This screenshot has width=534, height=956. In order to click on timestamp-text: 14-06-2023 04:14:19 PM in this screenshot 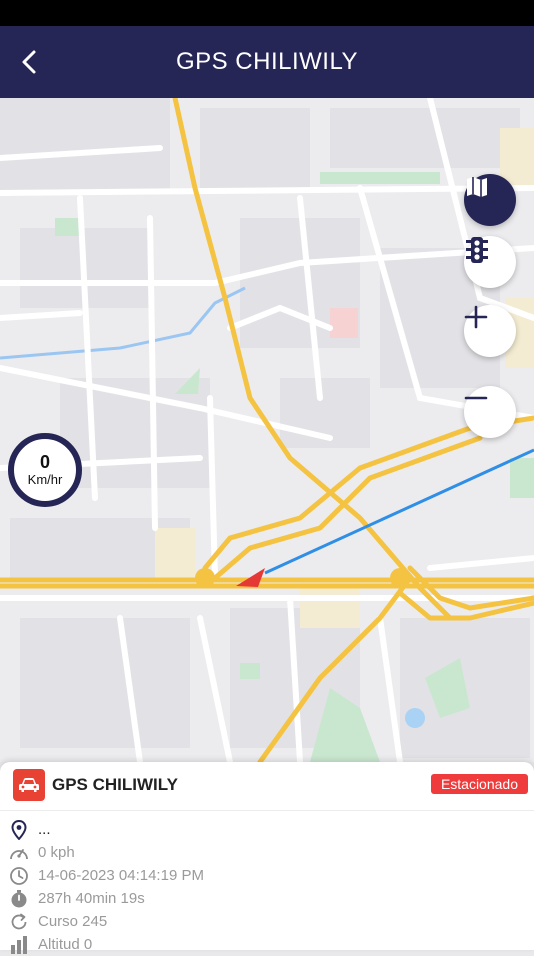, I will do `click(121, 875)`.